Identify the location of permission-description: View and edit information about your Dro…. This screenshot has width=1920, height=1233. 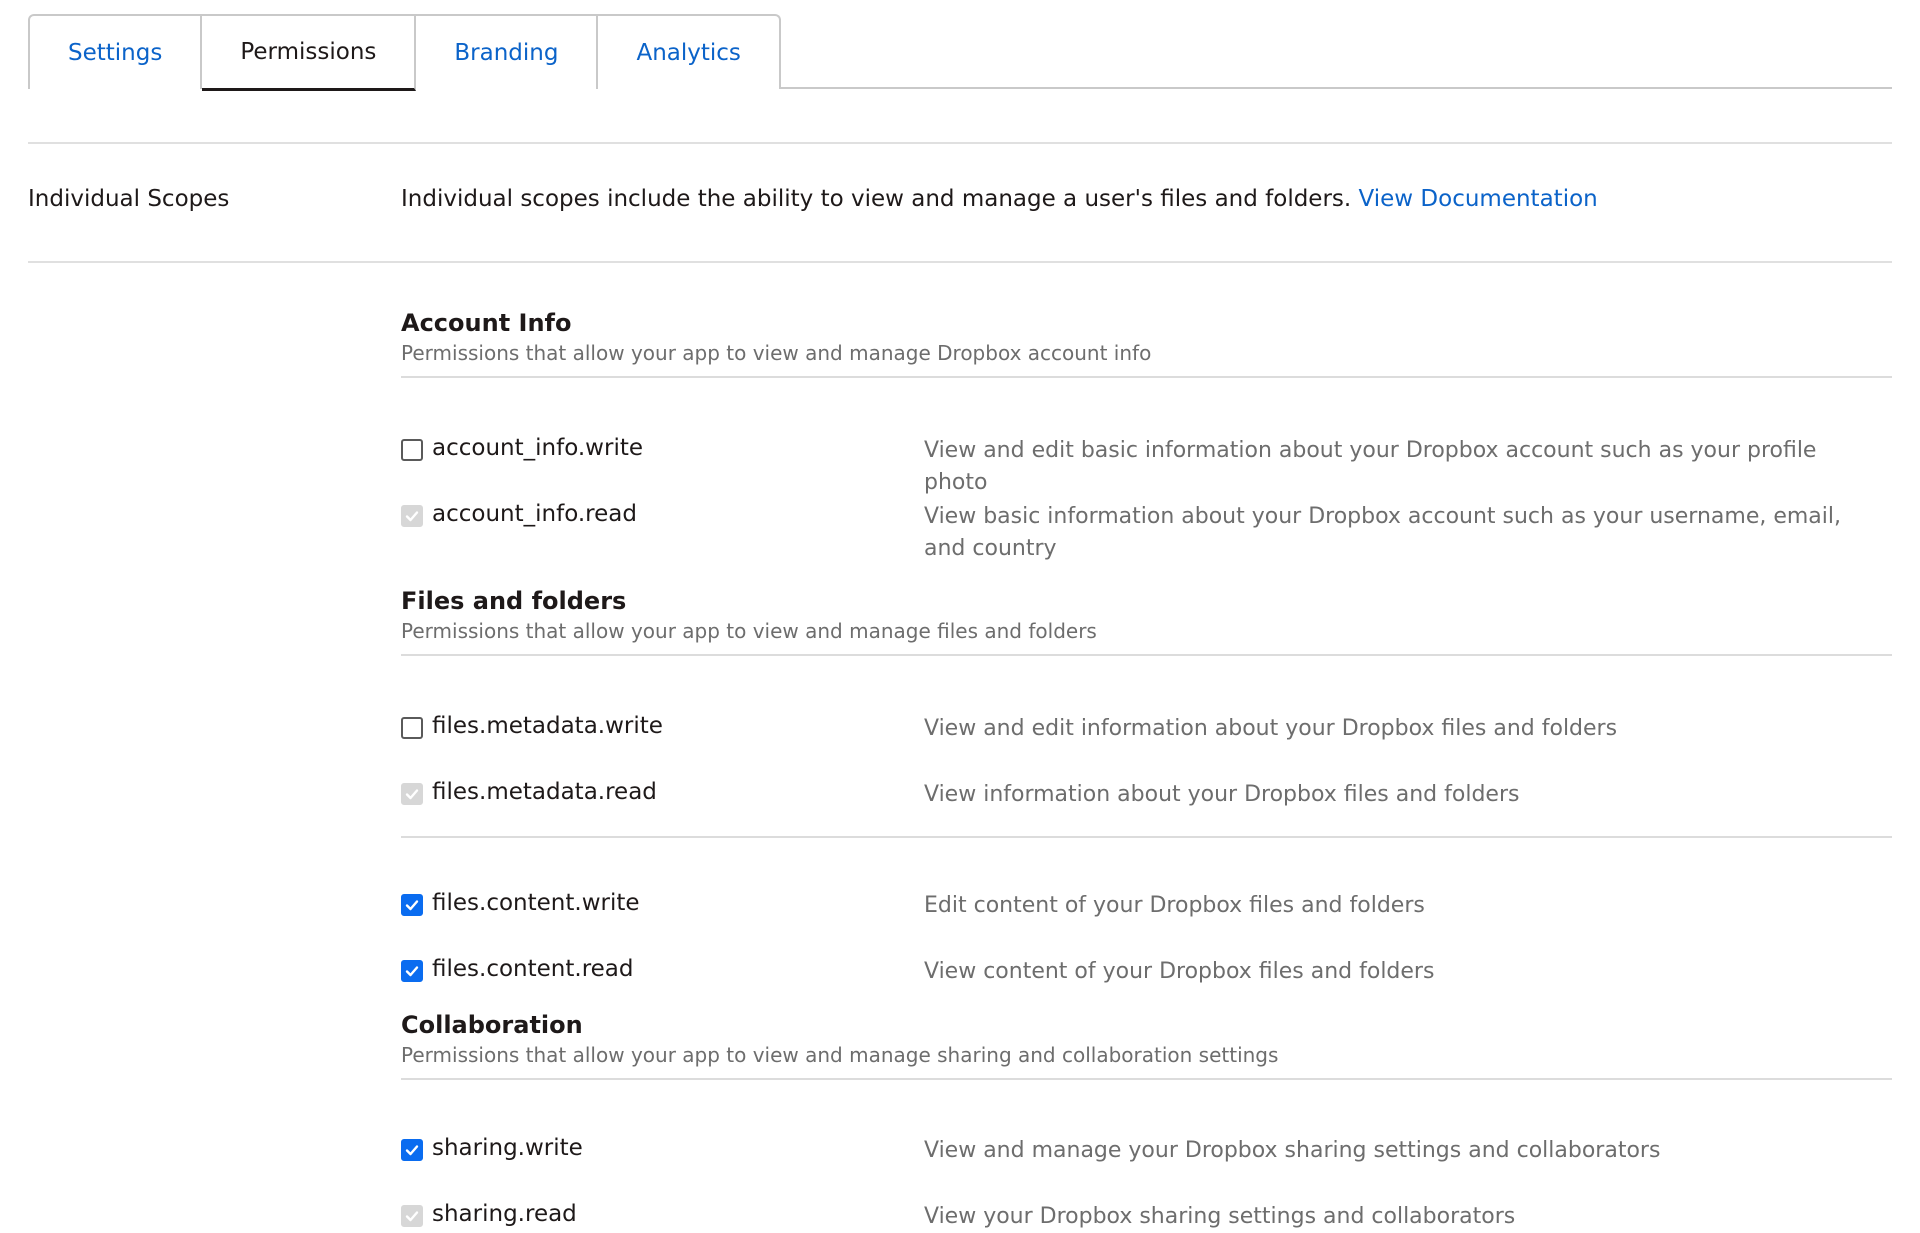
(1271, 728).